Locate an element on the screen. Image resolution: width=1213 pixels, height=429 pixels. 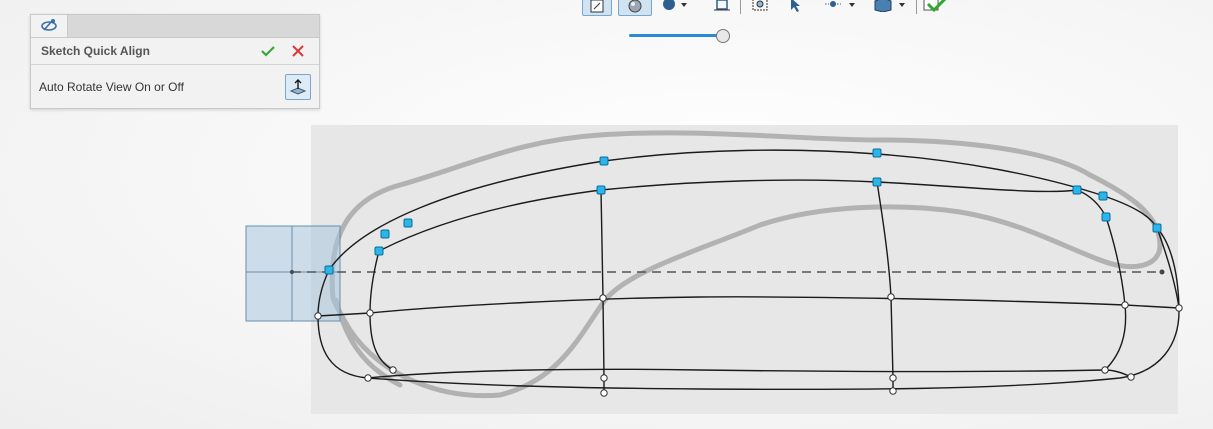
centerline-endpoint is located at coordinates (1162, 272).